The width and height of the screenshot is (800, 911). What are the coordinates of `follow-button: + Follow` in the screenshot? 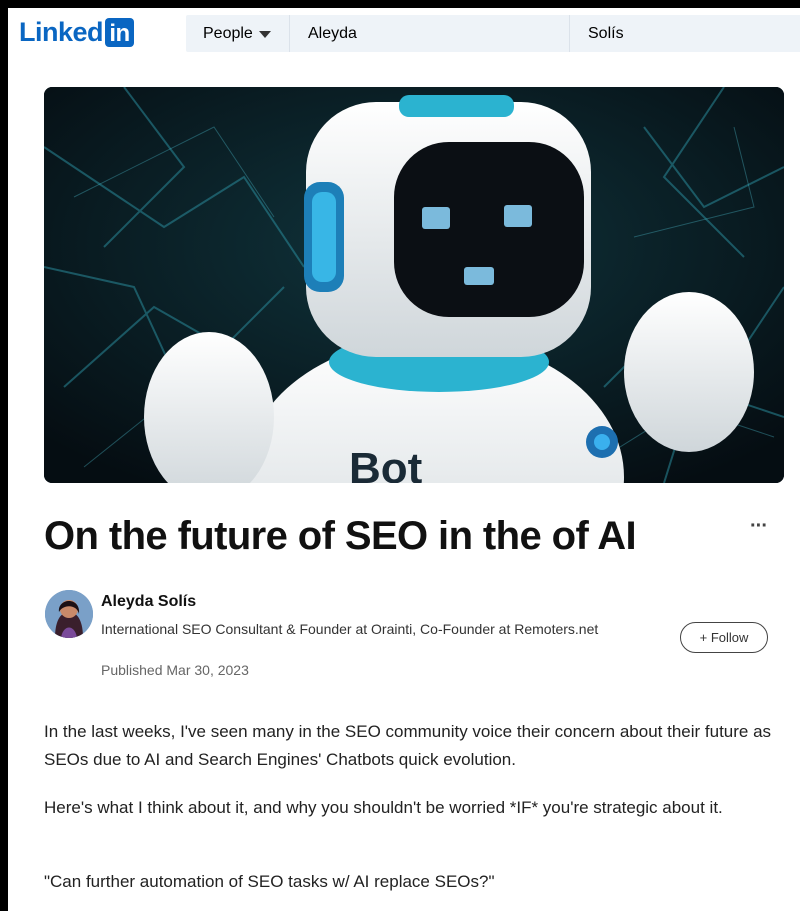 It's located at (724, 637).